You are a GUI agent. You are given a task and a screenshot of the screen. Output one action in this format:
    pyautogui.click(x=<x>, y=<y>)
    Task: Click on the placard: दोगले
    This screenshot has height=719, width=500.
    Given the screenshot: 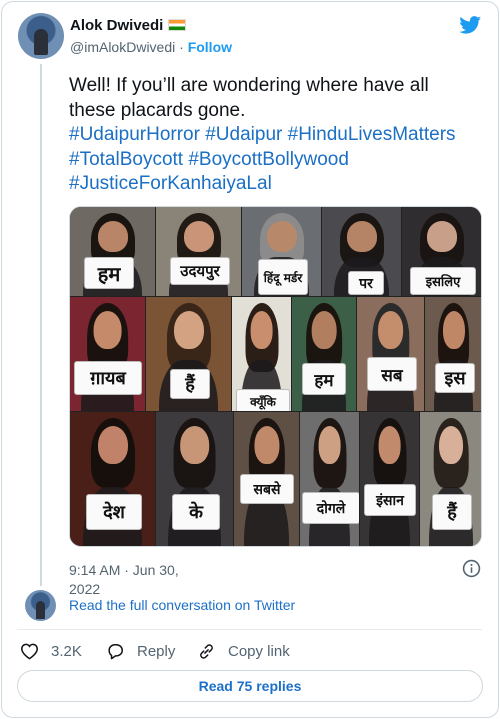 What is the action you would take?
    pyautogui.click(x=330, y=508)
    